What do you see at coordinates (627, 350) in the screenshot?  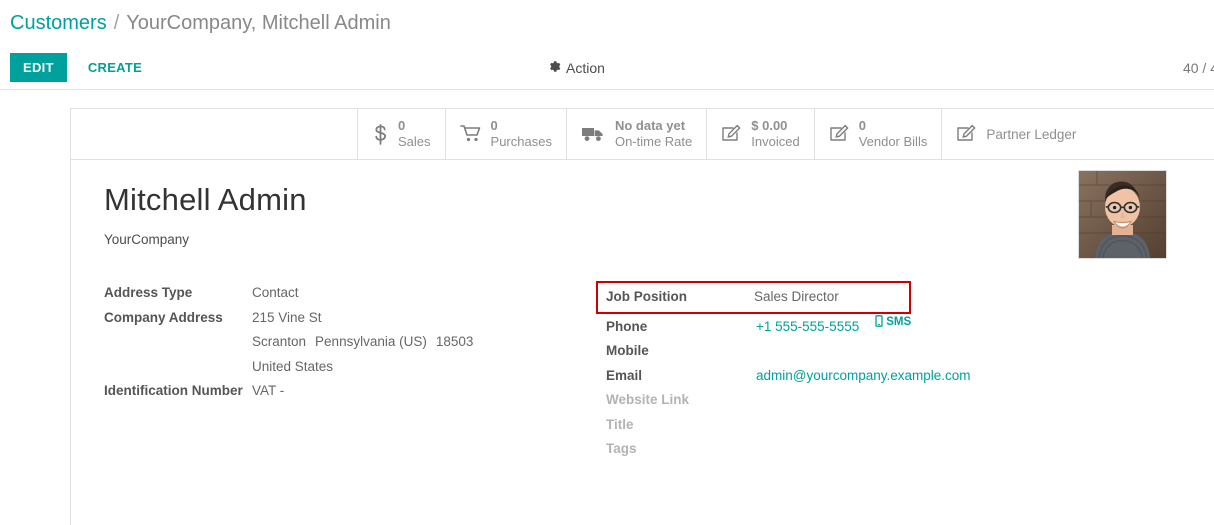 I see `field-label: Mobile` at bounding box center [627, 350].